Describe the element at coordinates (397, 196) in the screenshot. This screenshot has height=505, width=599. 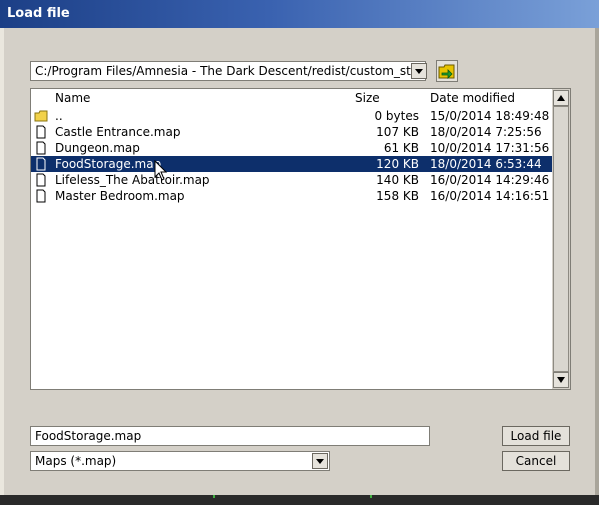
I see `file-size: 158 KB` at that location.